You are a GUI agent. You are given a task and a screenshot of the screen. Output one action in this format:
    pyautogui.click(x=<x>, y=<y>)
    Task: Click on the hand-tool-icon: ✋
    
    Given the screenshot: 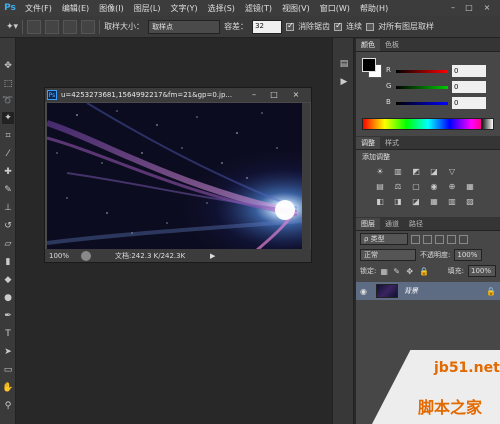 What is the action you would take?
    pyautogui.click(x=8, y=388)
    